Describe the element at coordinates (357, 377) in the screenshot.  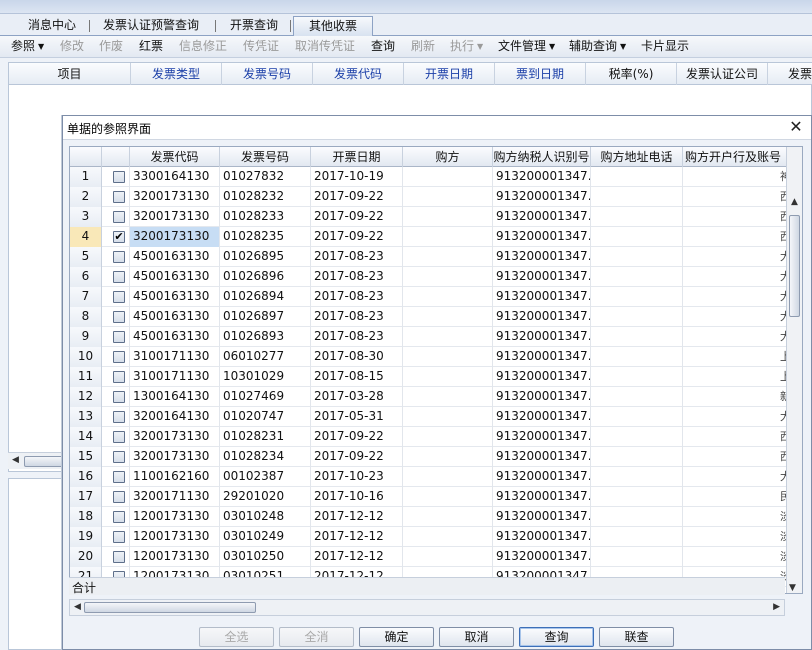
I see `cell-issue-date: 2017-08-15` at that location.